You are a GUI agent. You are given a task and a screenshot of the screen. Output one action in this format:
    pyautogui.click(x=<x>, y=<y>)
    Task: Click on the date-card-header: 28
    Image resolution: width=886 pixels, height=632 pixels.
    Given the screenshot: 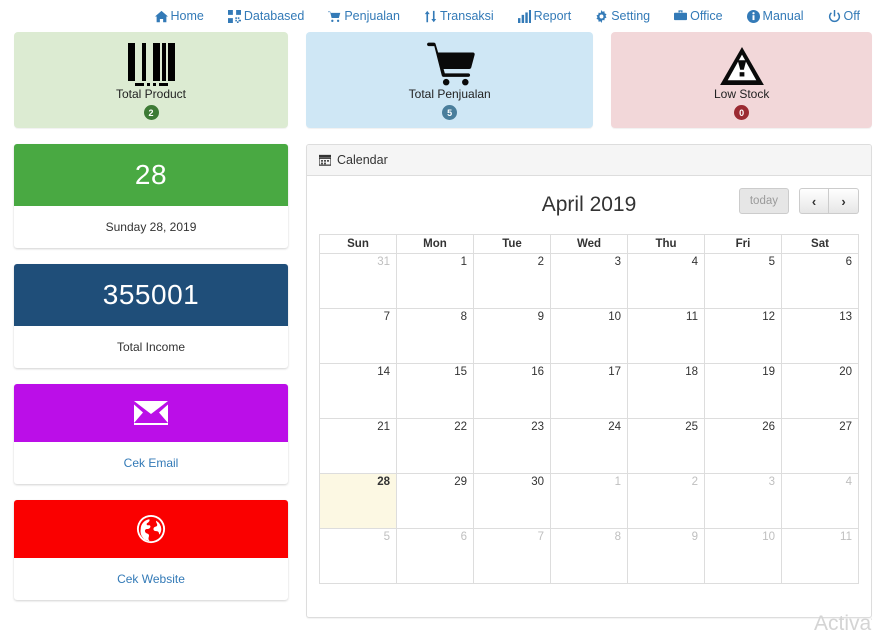 What is the action you would take?
    pyautogui.click(x=151, y=175)
    